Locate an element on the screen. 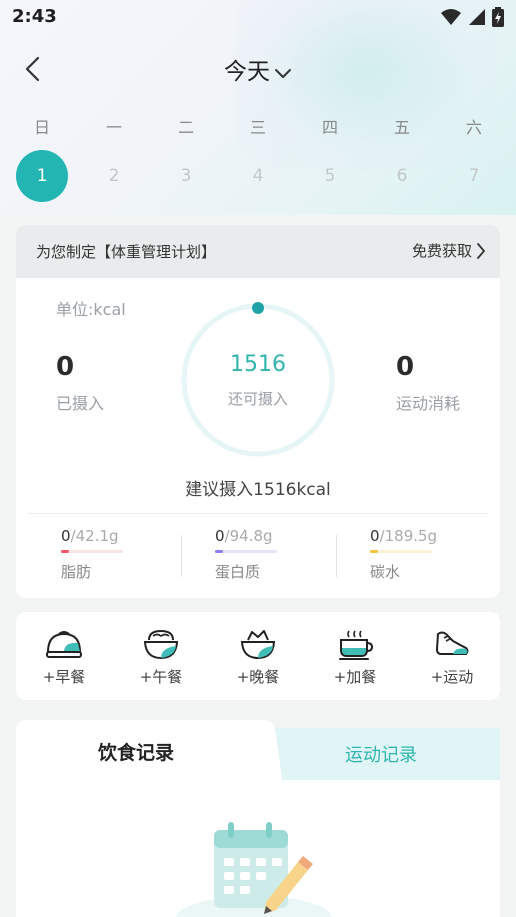  macro-target: /189.5g is located at coordinates (408, 536).